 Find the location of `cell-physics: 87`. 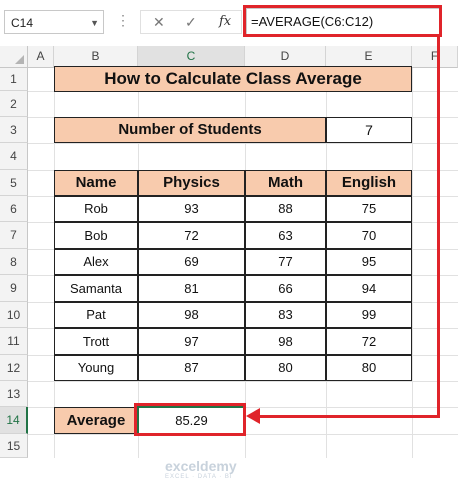

cell-physics: 87 is located at coordinates (191, 368).